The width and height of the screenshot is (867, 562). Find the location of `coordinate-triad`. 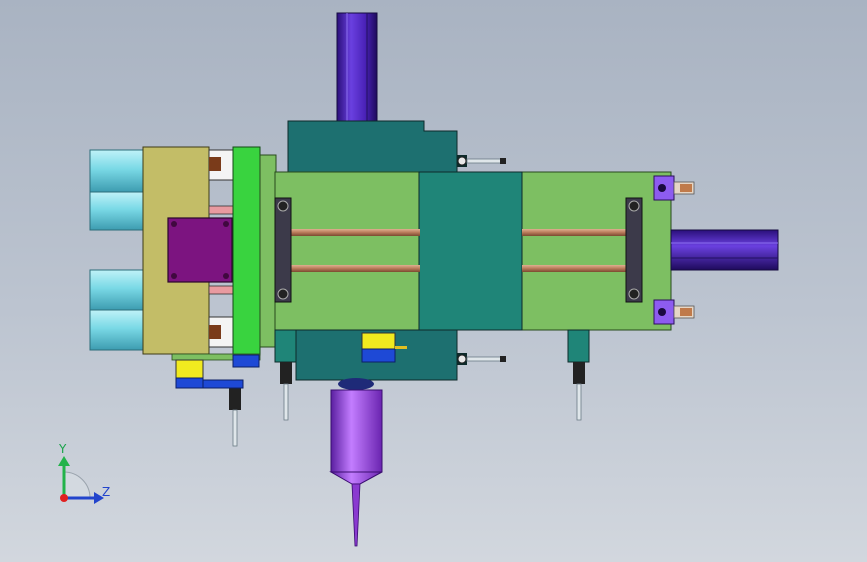

coordinate-triad is located at coordinates (81, 480).